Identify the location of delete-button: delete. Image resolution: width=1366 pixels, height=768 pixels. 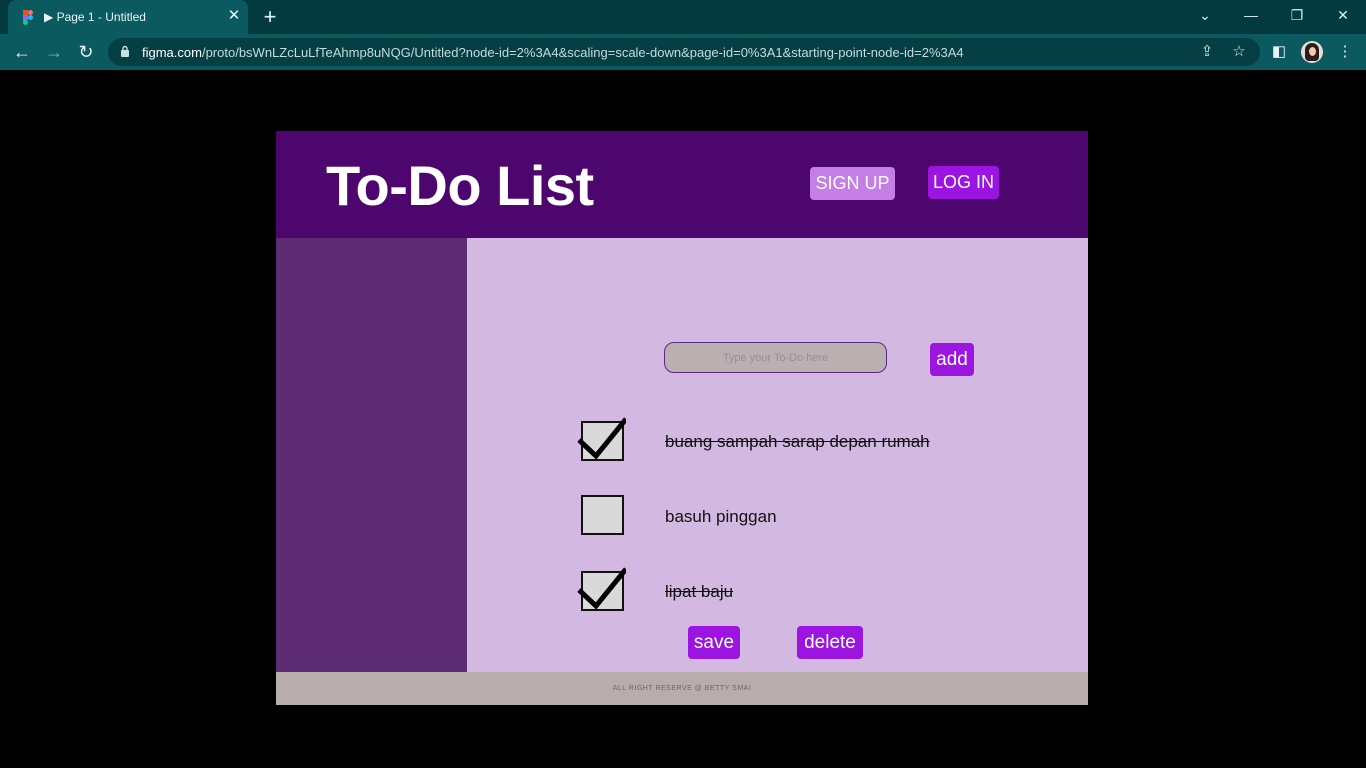
(830, 642).